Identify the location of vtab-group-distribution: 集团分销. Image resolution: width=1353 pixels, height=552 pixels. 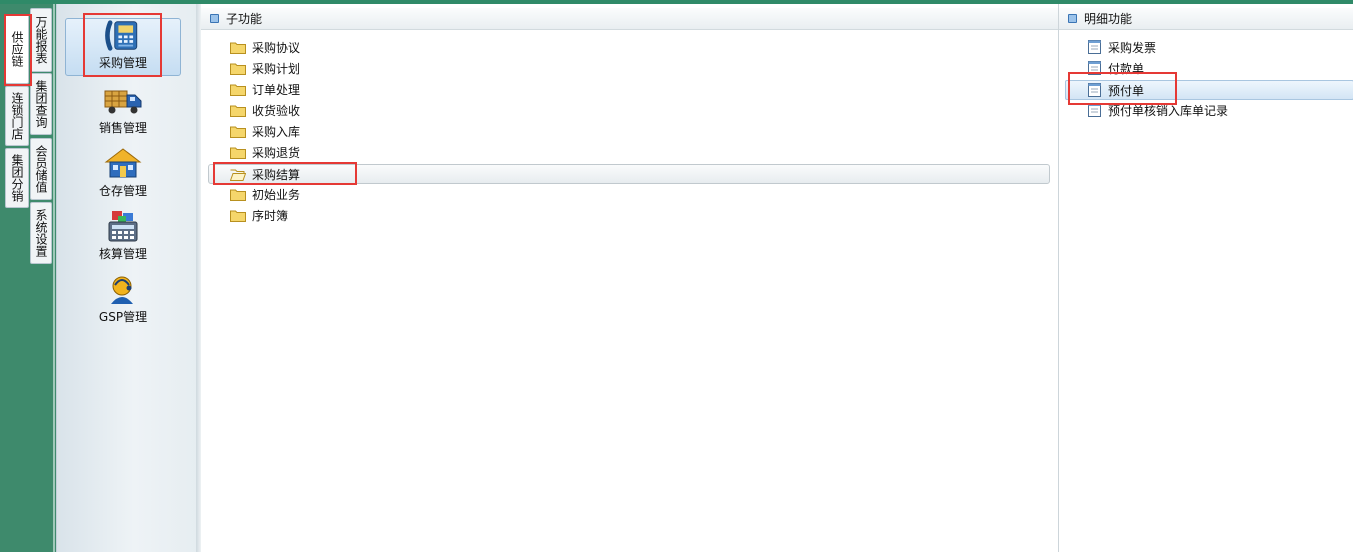
(17, 178).